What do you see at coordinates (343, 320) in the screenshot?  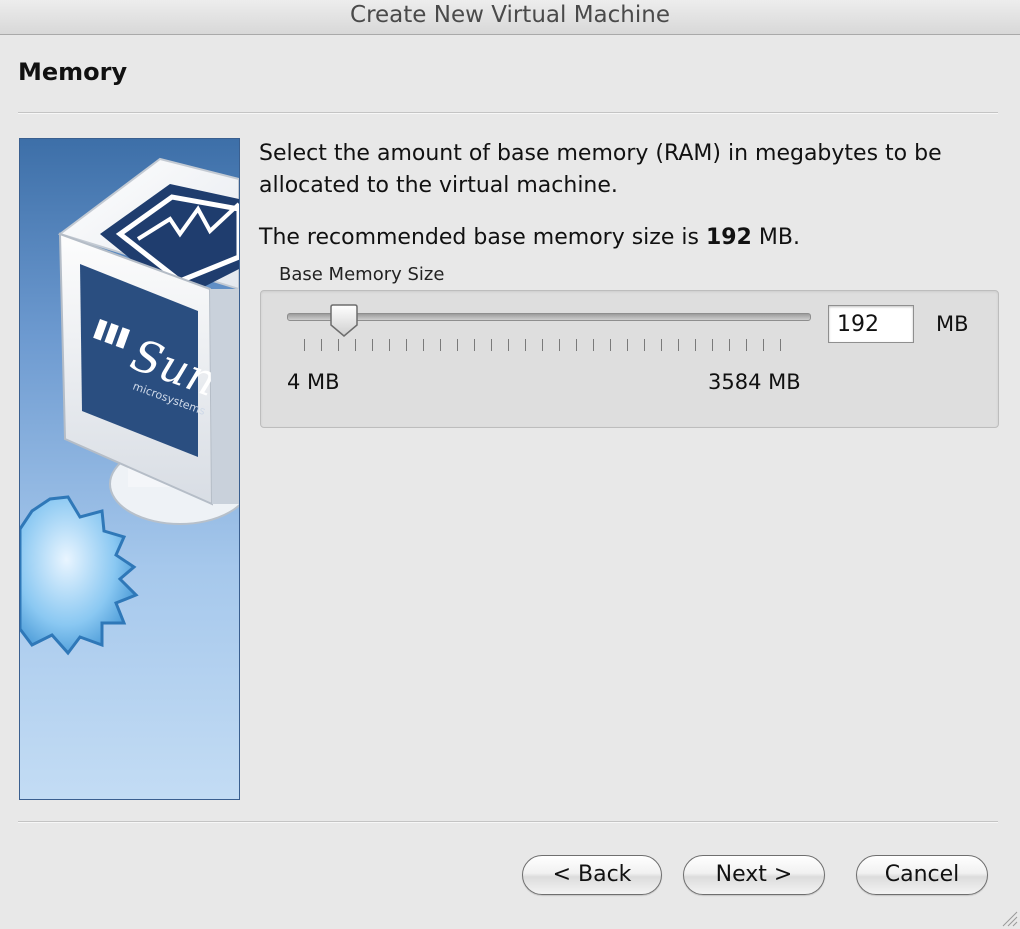 I see `memory-slider-thumb` at bounding box center [343, 320].